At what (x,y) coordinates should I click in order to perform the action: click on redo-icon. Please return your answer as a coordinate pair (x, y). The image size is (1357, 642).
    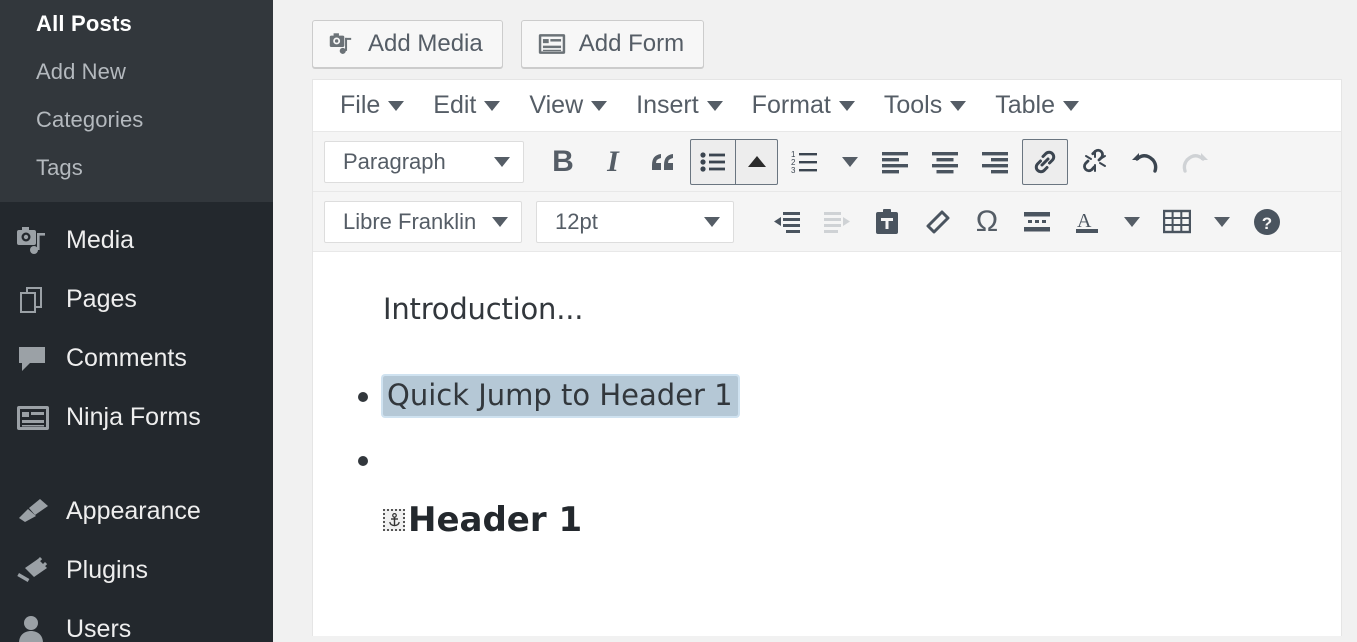
    Looking at the image, I should click on (1195, 162).